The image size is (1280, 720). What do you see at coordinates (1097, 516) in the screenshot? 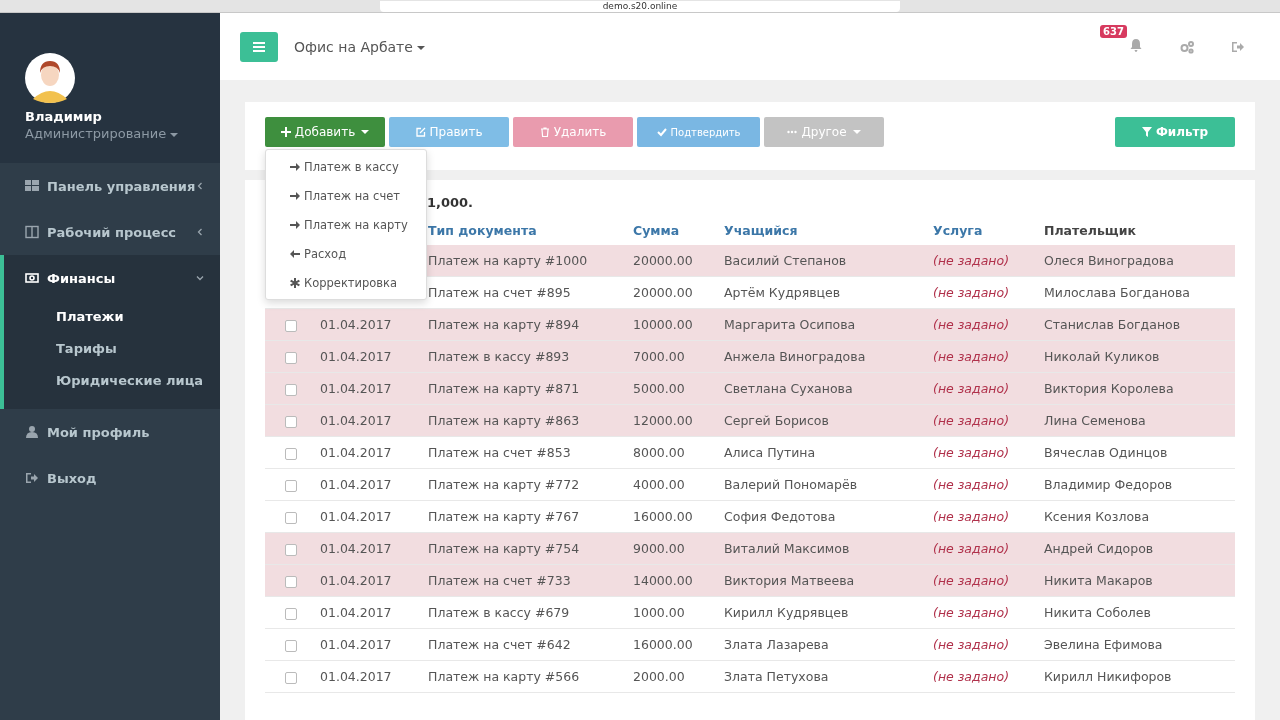
I see `table-cell: Ксения Козлова` at bounding box center [1097, 516].